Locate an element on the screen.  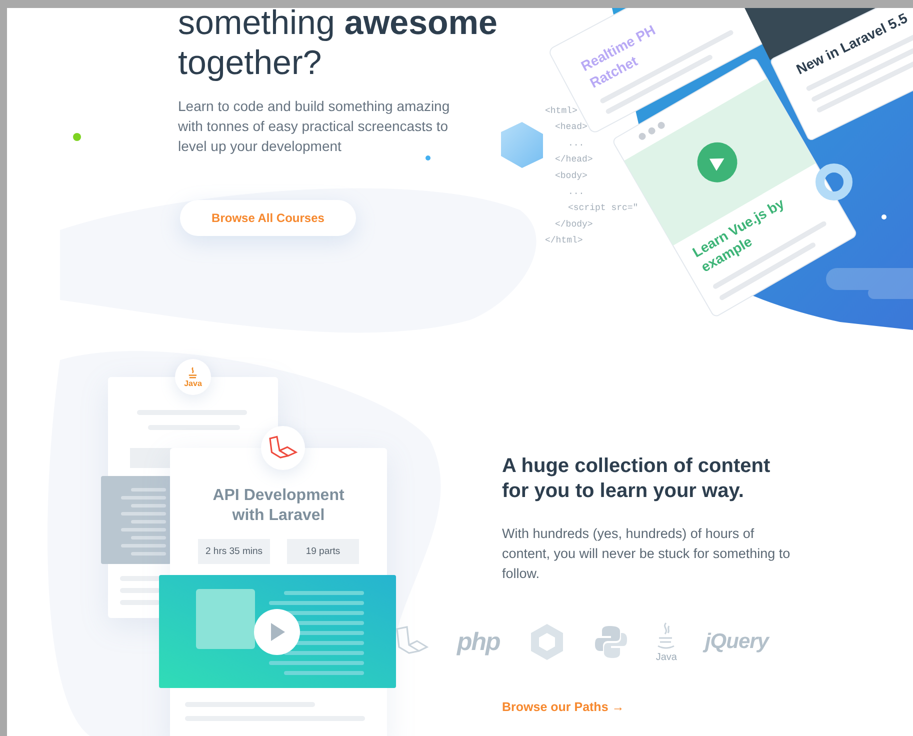
hero-description: Learn to code and build something amazing with tonnes of easy practical screencasts to level up your development is located at coordinates (314, 126).